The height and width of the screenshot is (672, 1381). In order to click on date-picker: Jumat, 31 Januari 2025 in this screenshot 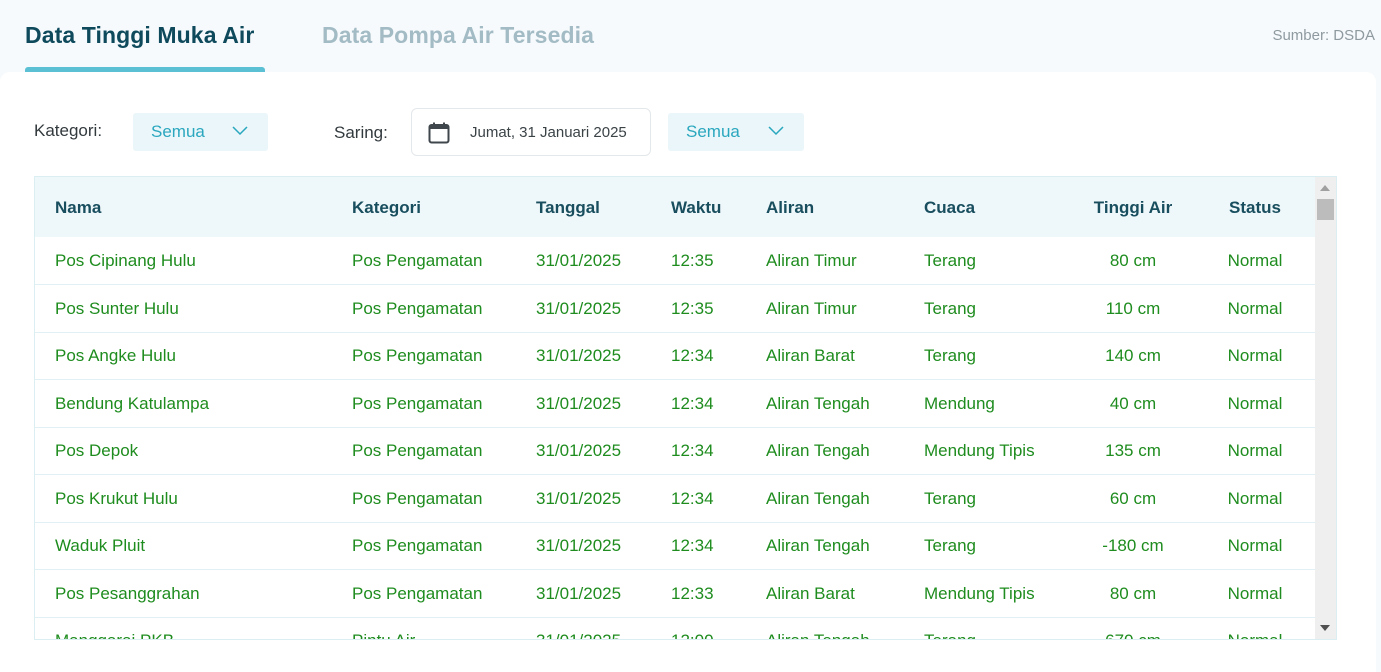, I will do `click(531, 132)`.